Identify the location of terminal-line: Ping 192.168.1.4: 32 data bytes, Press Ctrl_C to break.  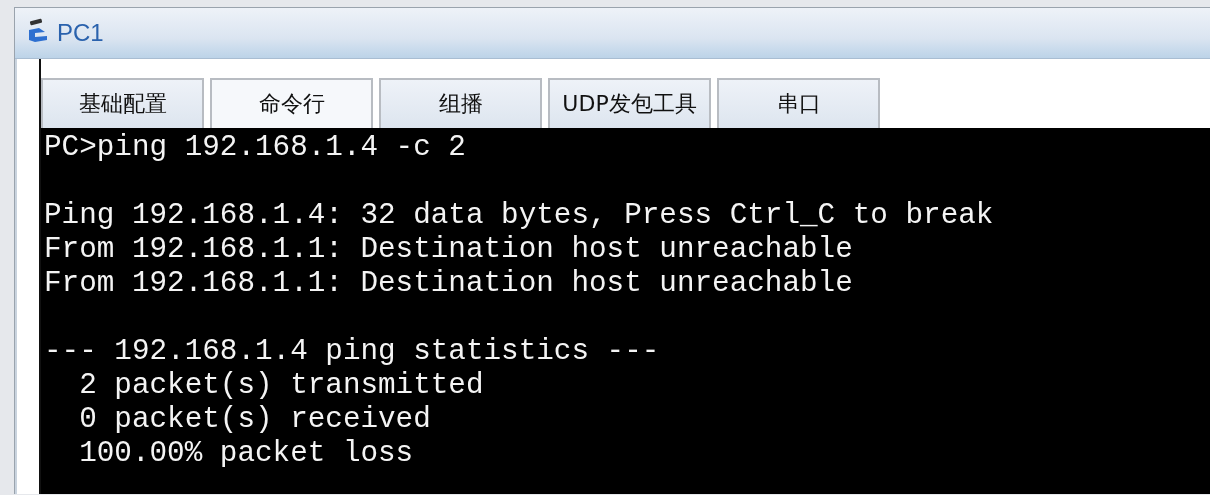
(519, 216).